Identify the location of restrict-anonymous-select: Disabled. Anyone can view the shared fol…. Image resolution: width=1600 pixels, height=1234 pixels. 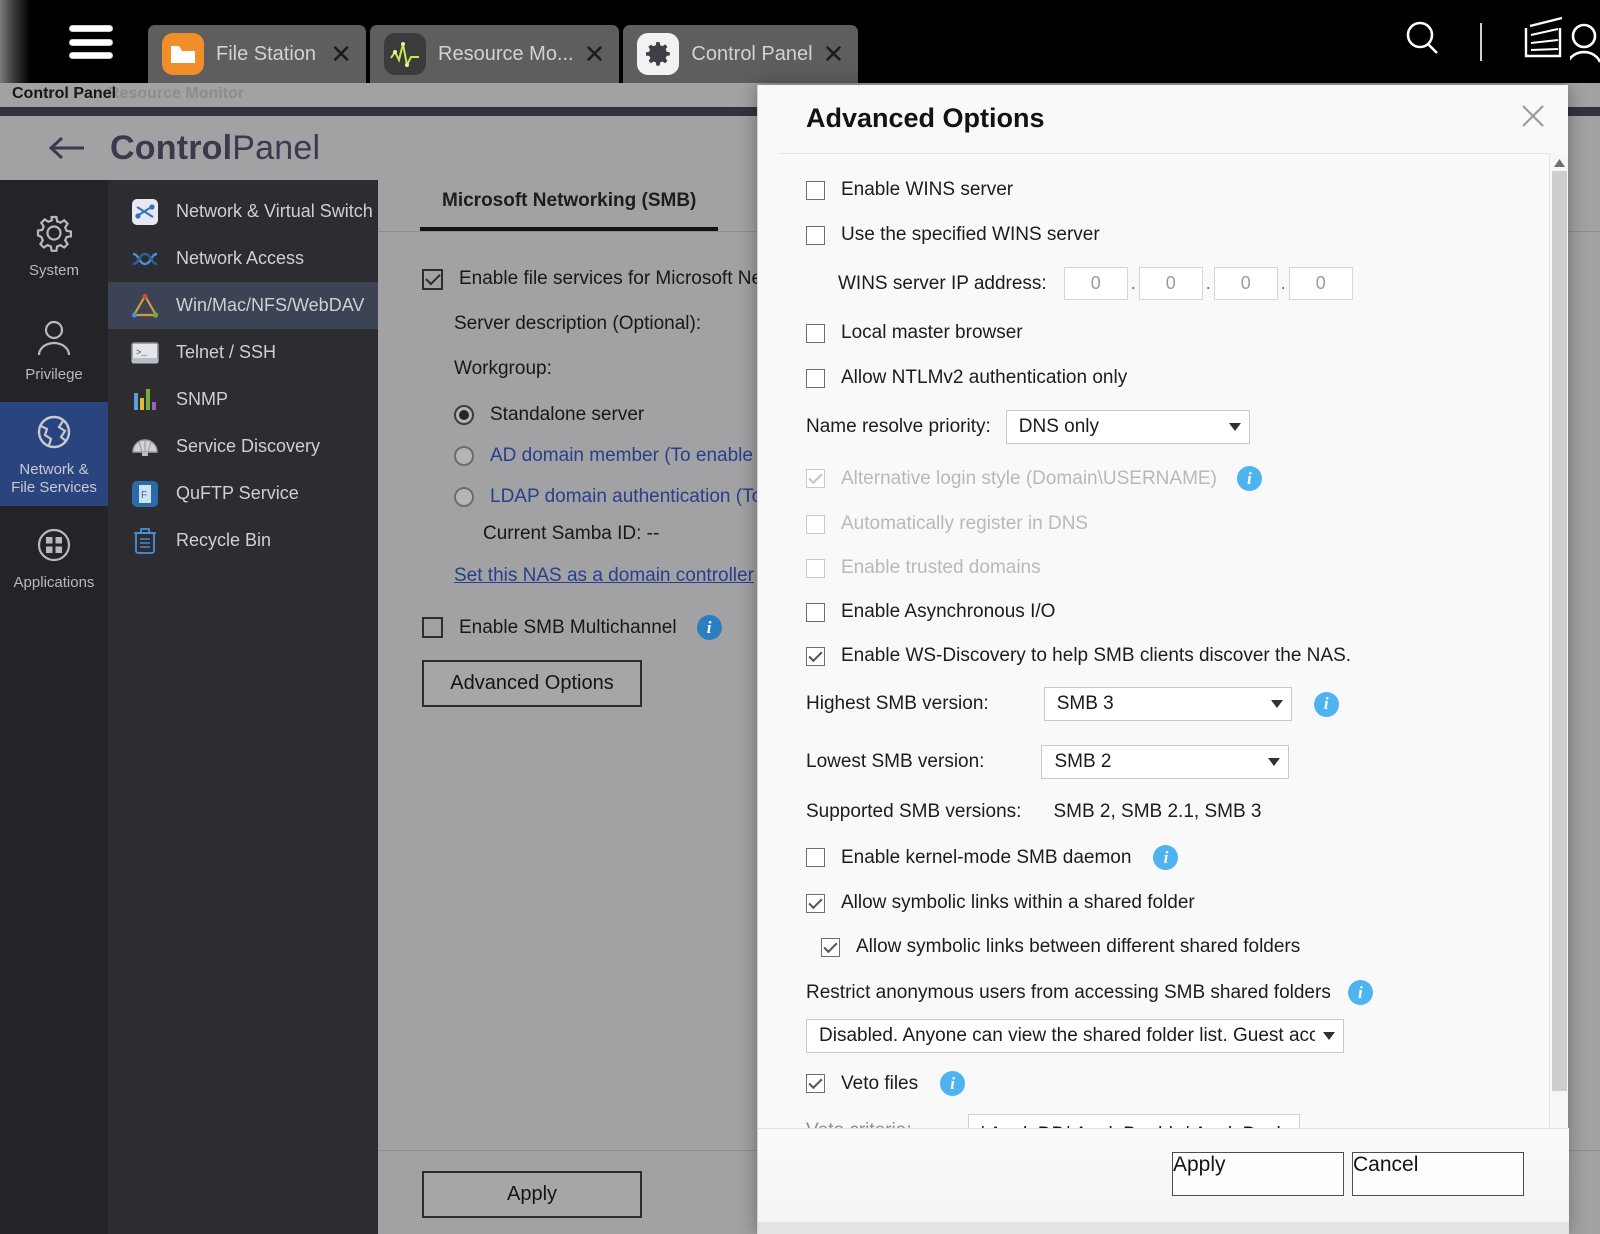
(1075, 1036).